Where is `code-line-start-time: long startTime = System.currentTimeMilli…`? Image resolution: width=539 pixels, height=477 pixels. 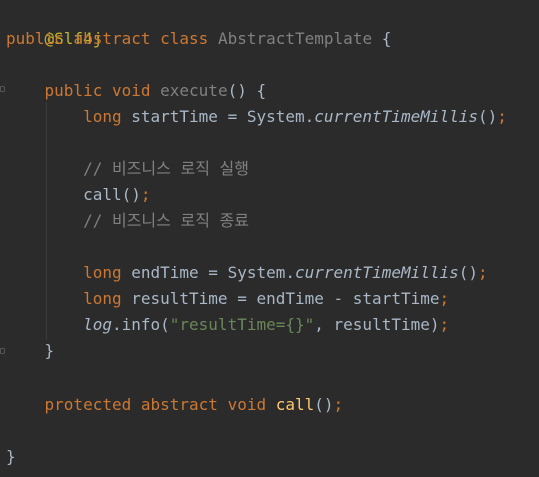 code-line-start-time: long startTime = System.currentTimeMilli… is located at coordinates (256, 117).